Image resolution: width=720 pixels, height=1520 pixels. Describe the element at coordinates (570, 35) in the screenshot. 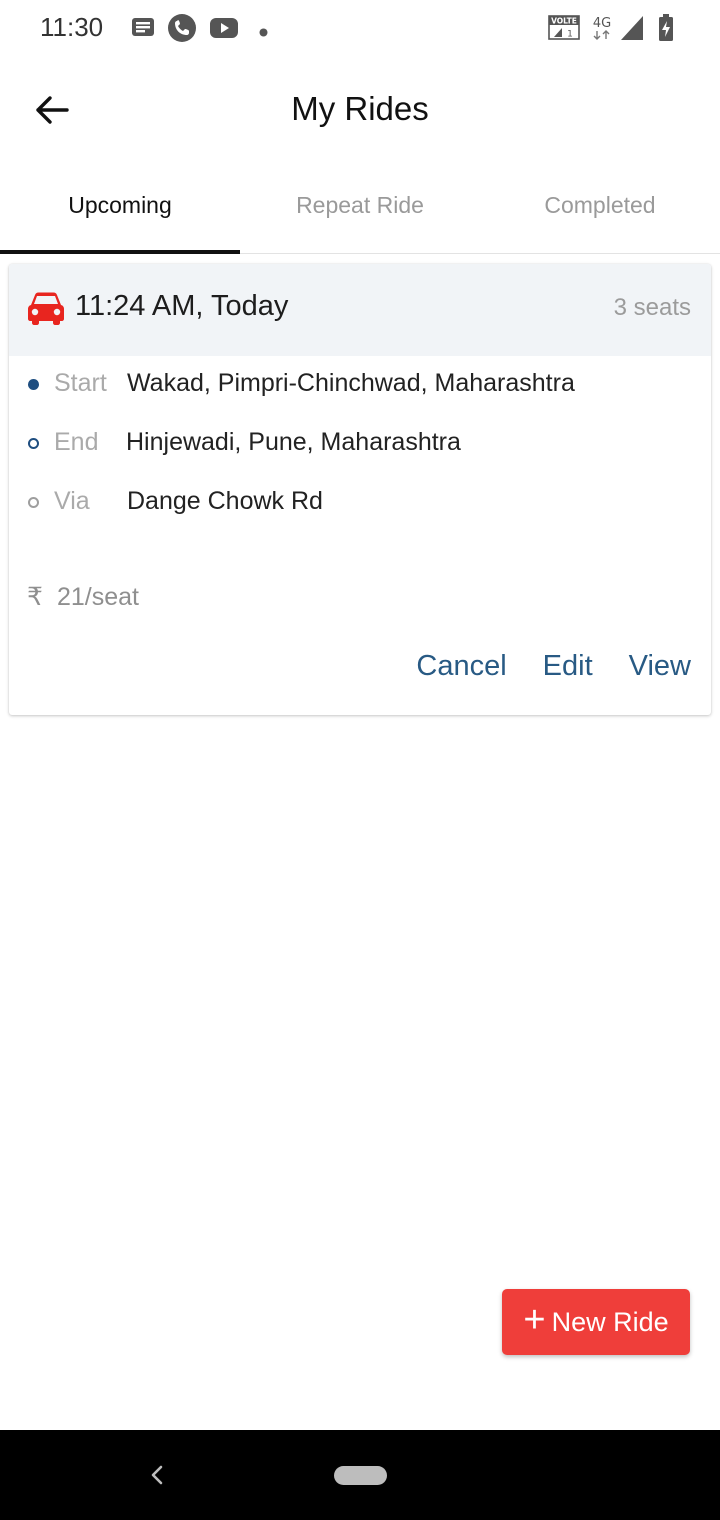

I see `svg-text: 1` at that location.